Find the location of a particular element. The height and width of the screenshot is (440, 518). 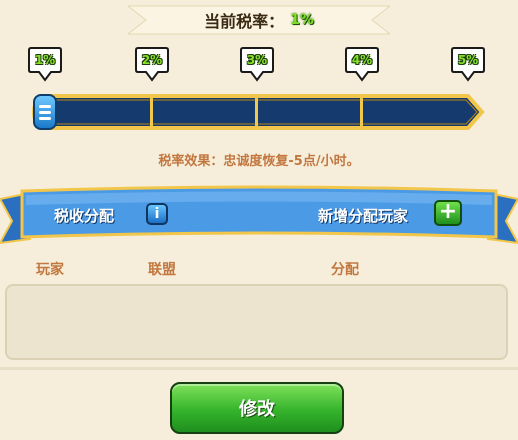

level-marker-label: 2% is located at coordinates (152, 60).